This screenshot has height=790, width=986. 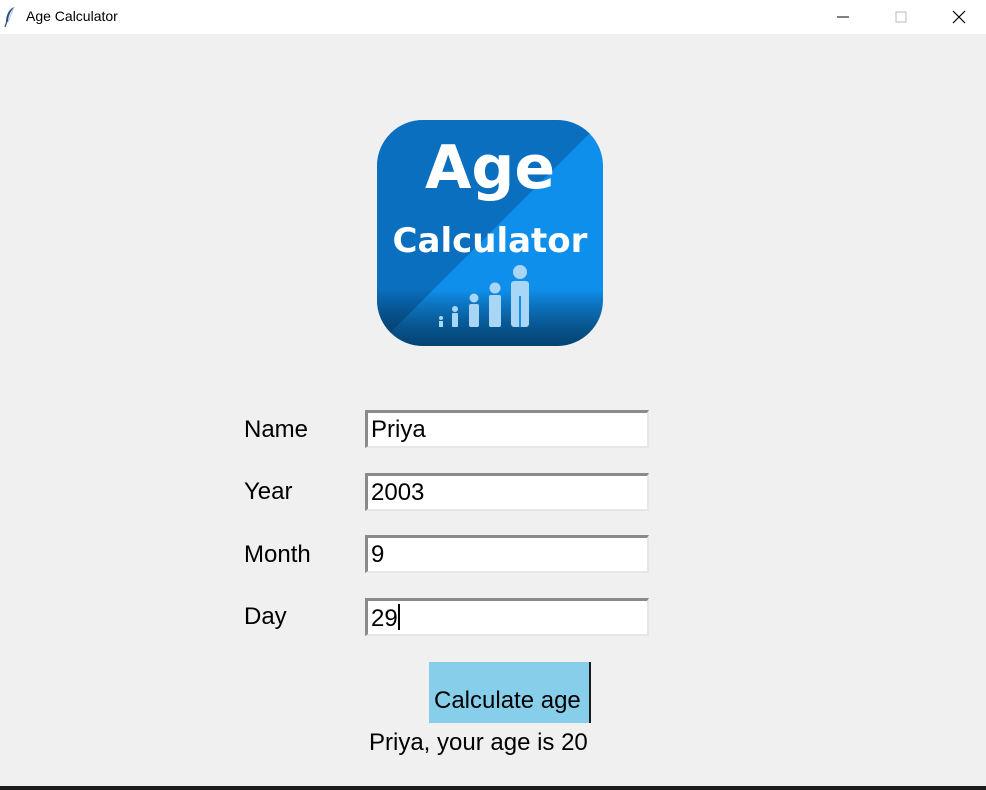 What do you see at coordinates (507, 429) in the screenshot?
I see `name-field: Priya` at bounding box center [507, 429].